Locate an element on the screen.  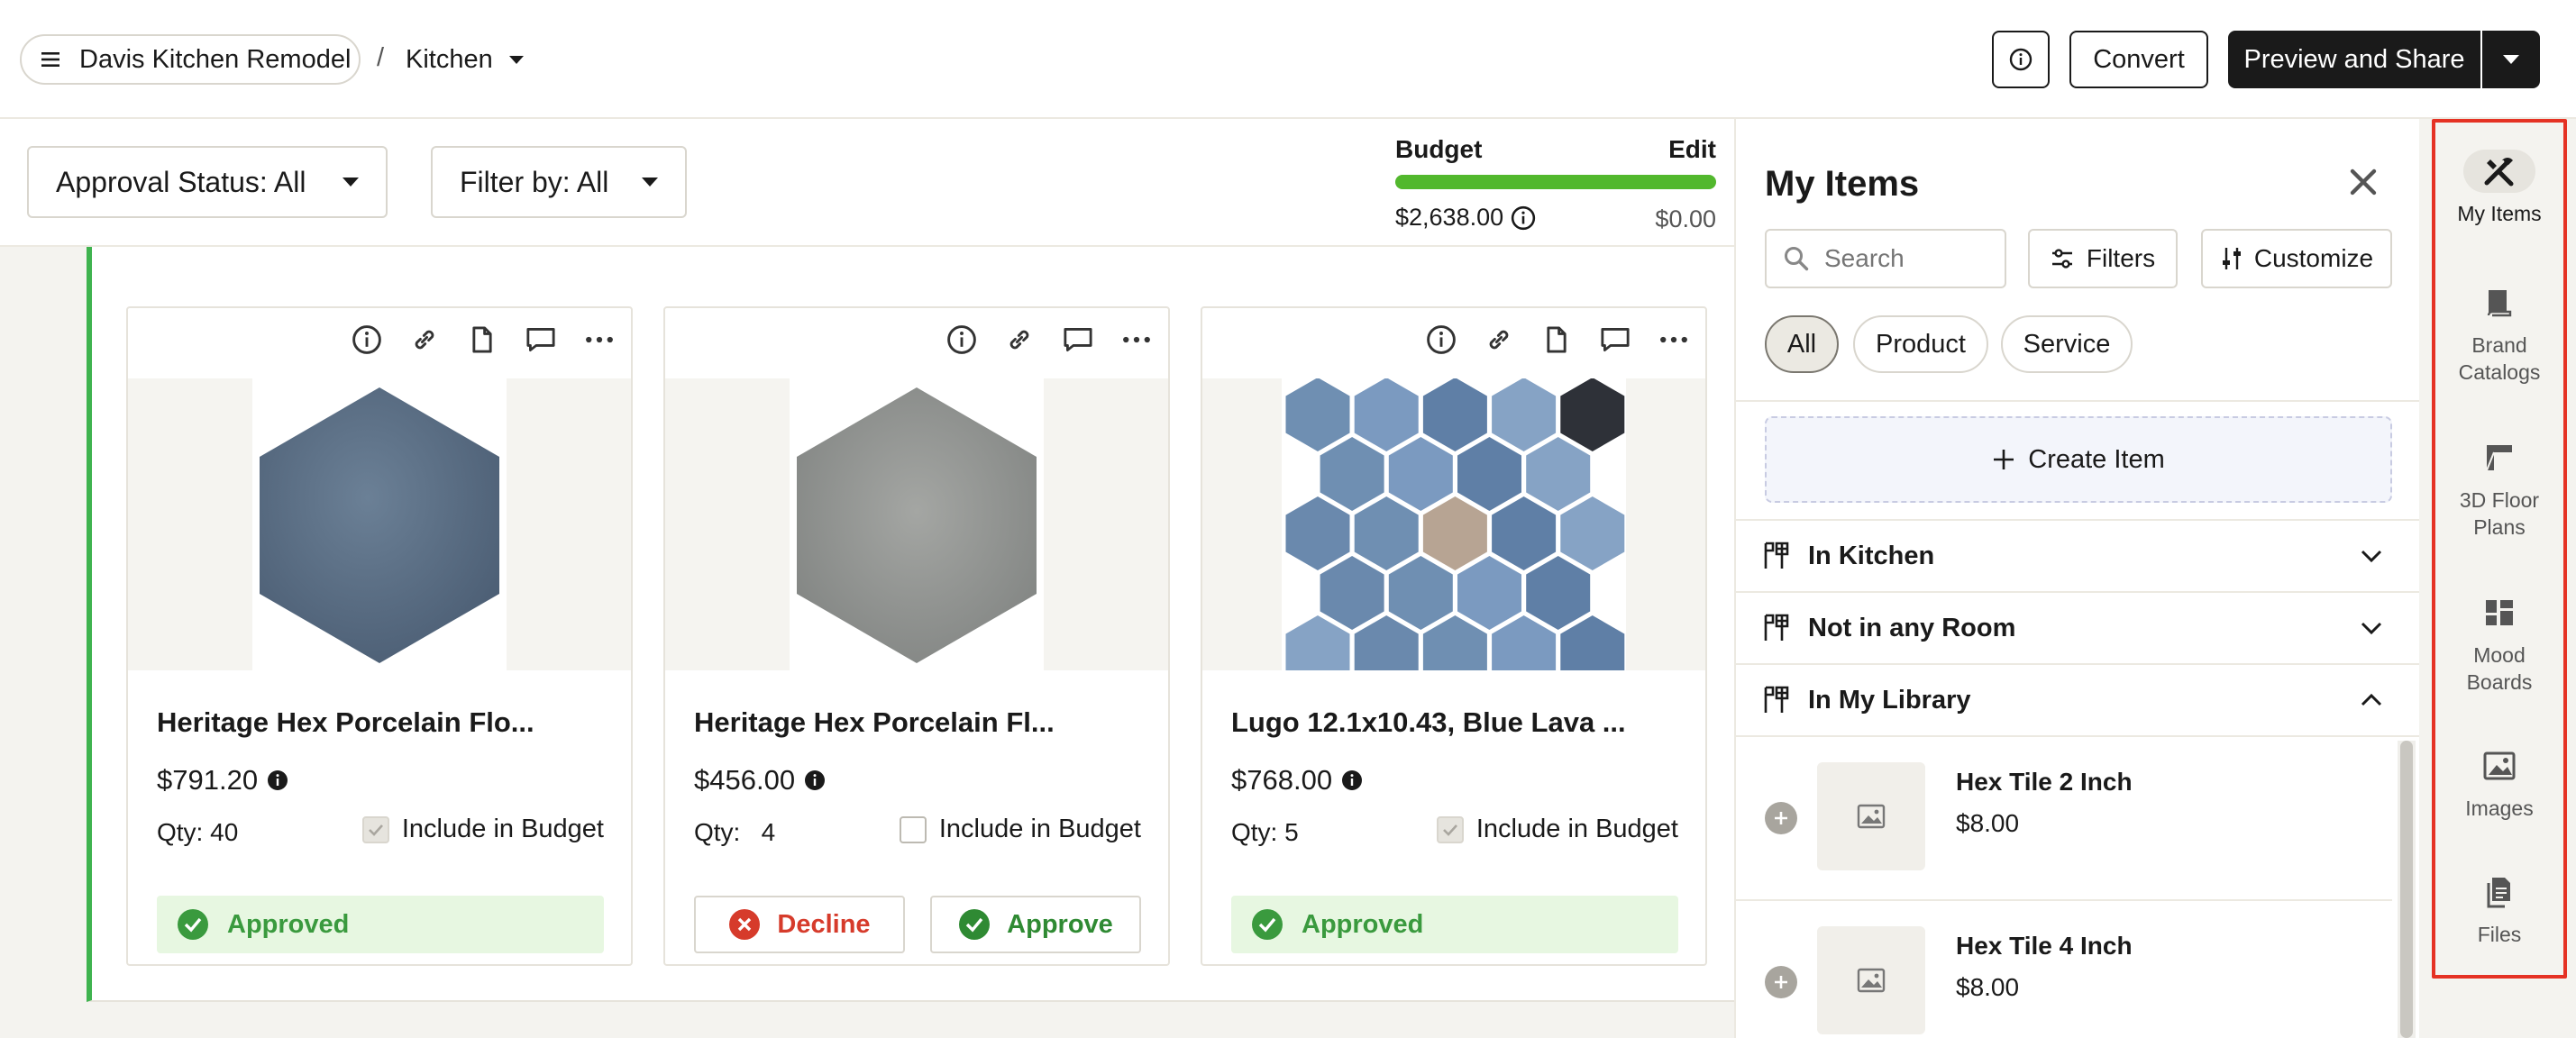
rail-item-brand-catalogs: Brand Catalogs is located at coordinates (2499, 333).